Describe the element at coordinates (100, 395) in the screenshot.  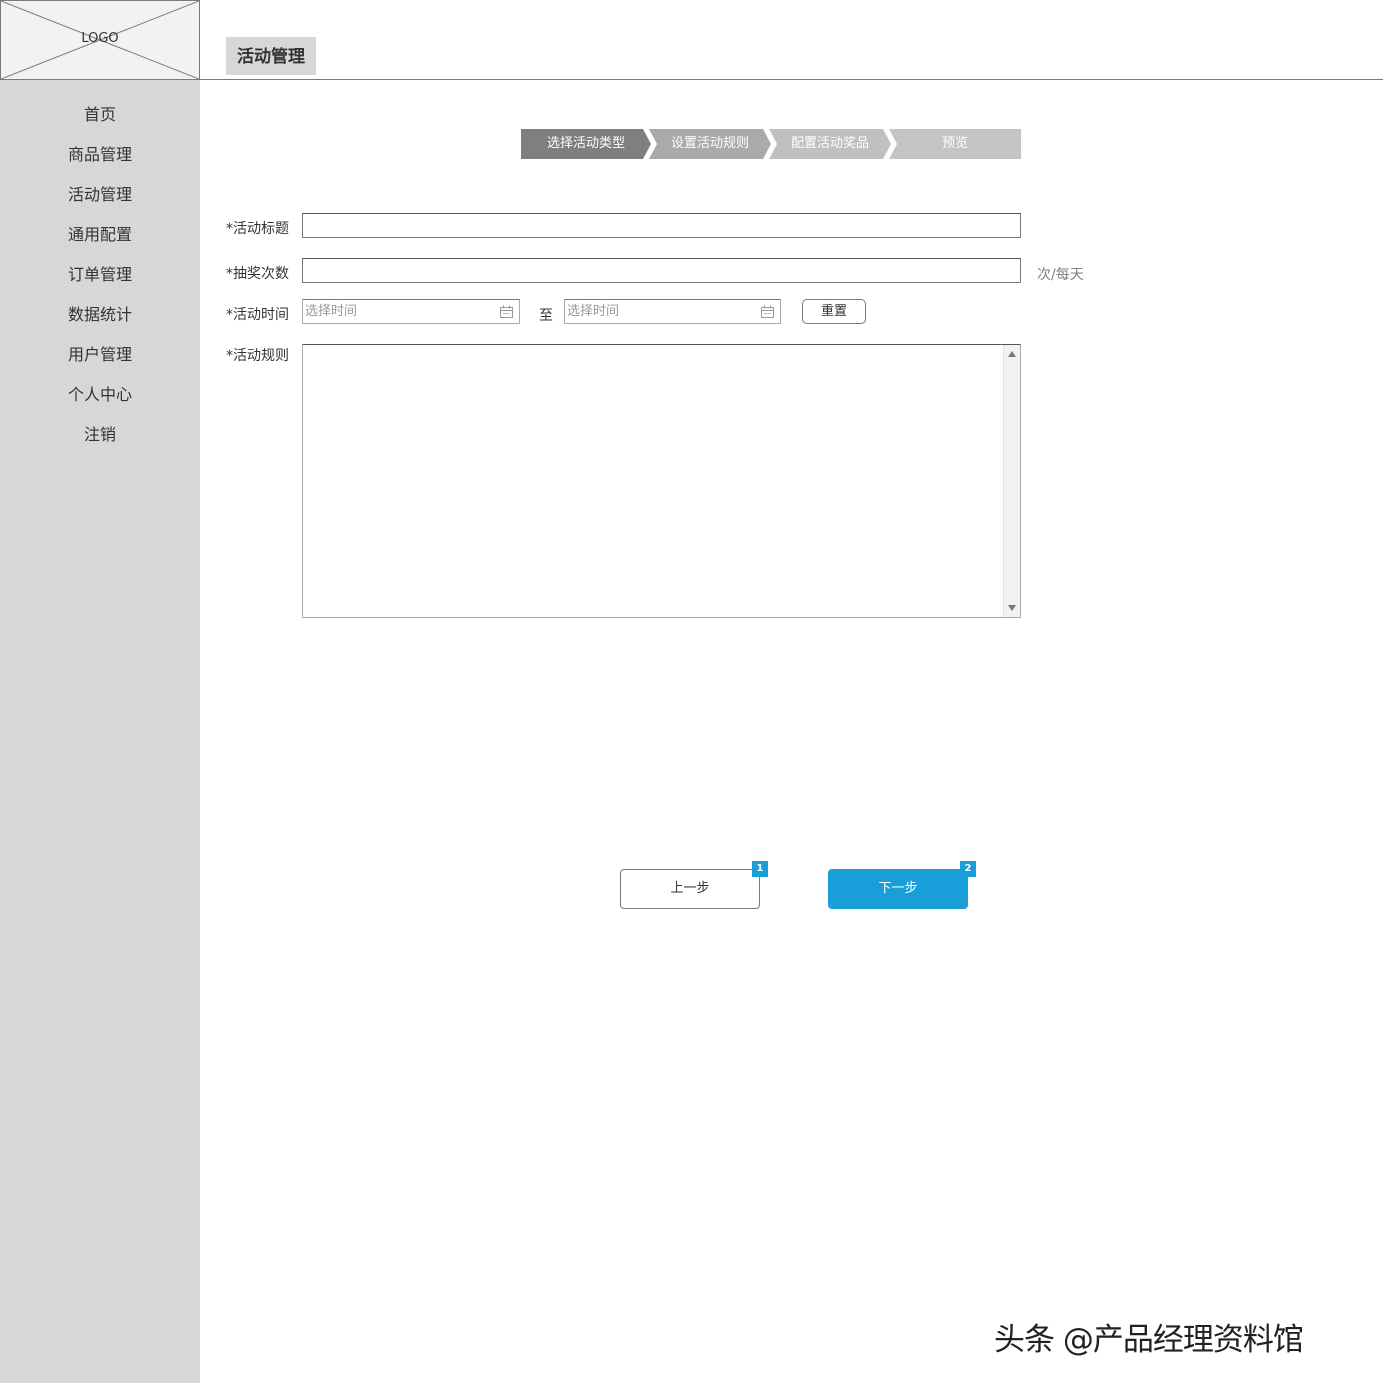
I see `sidebar-item-profile: 个人中心` at that location.